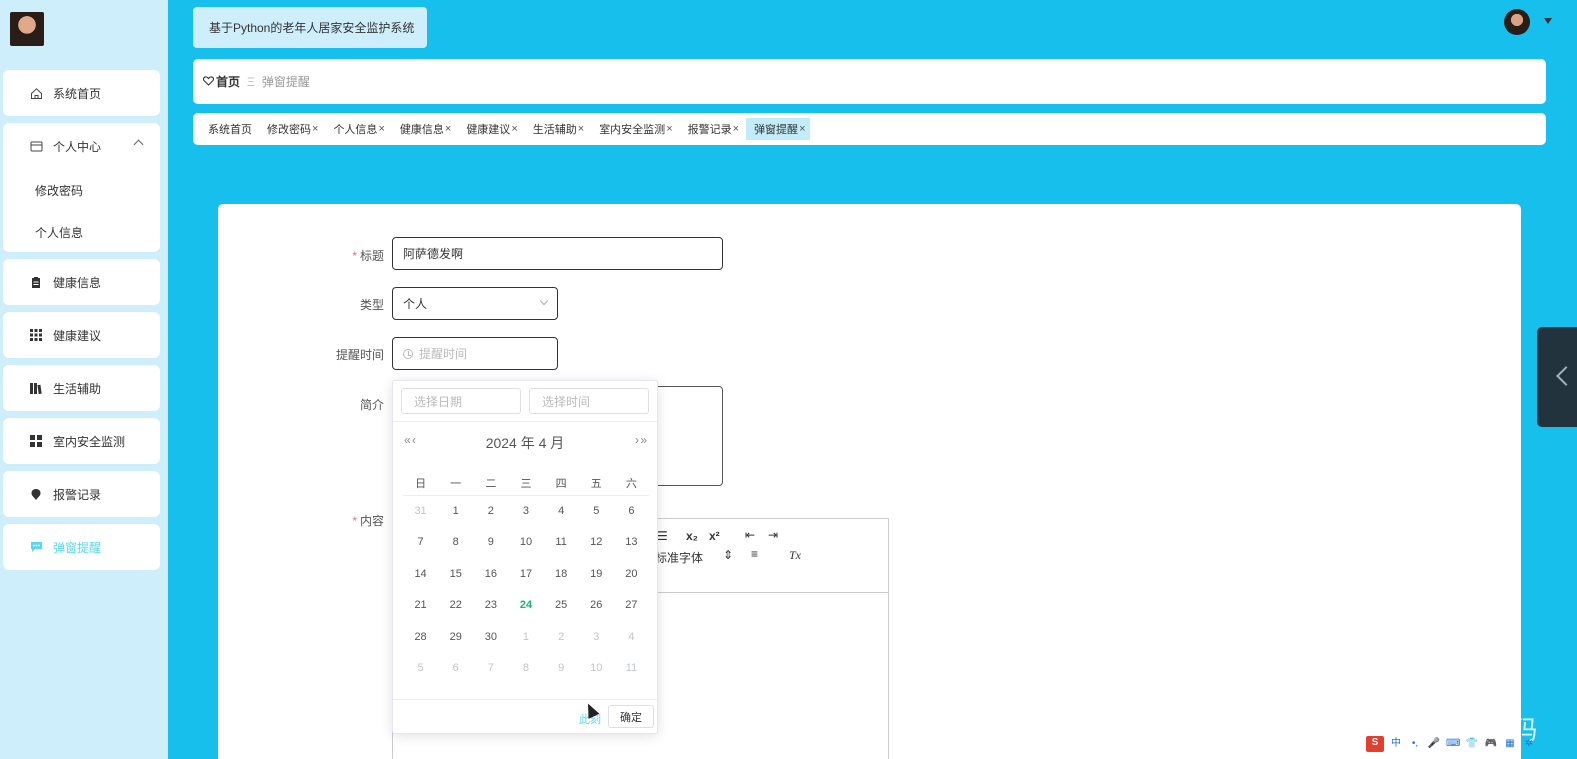  Describe the element at coordinates (490, 606) in the screenshot. I see `calendar-day: 23` at that location.